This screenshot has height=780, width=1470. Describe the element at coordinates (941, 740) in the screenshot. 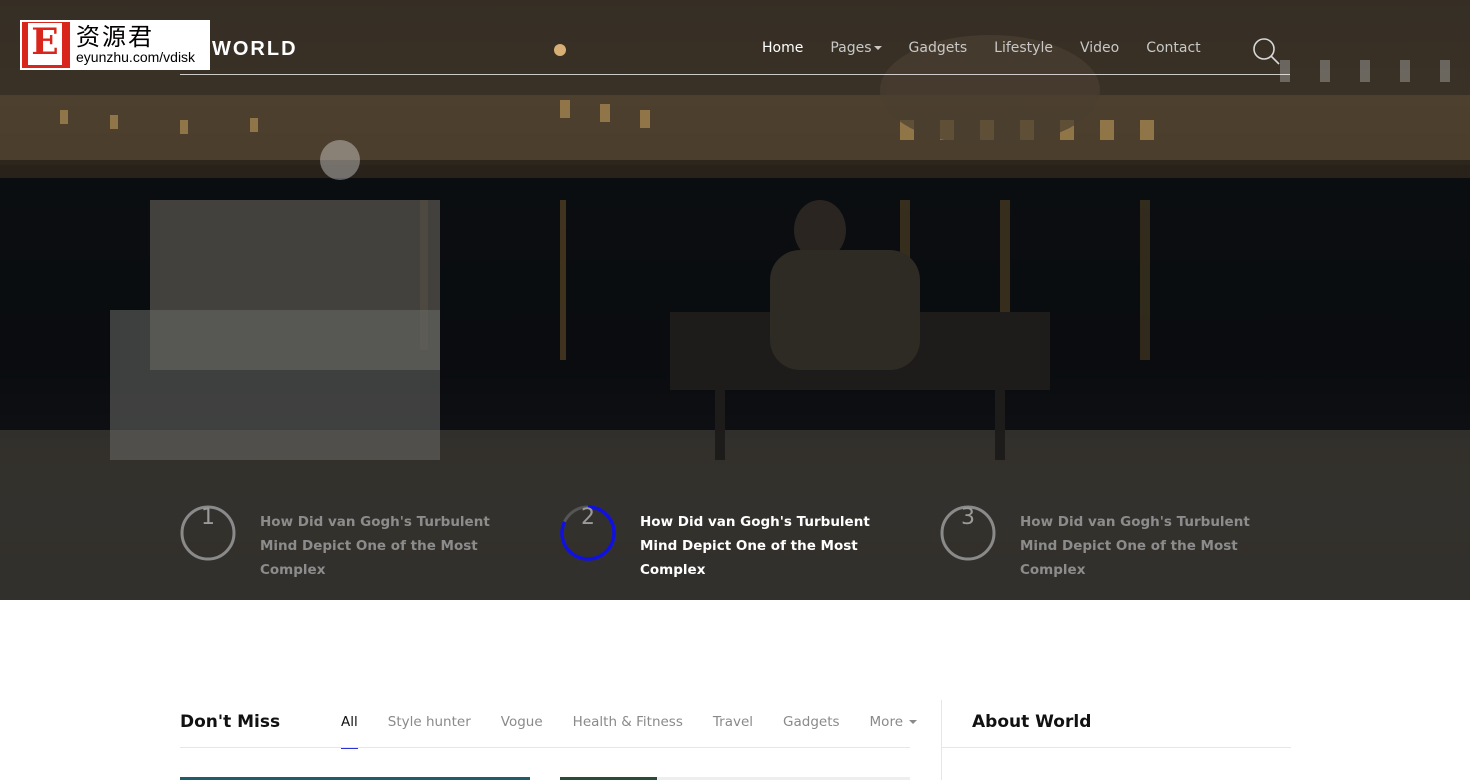

I see `sidebar-divider` at that location.